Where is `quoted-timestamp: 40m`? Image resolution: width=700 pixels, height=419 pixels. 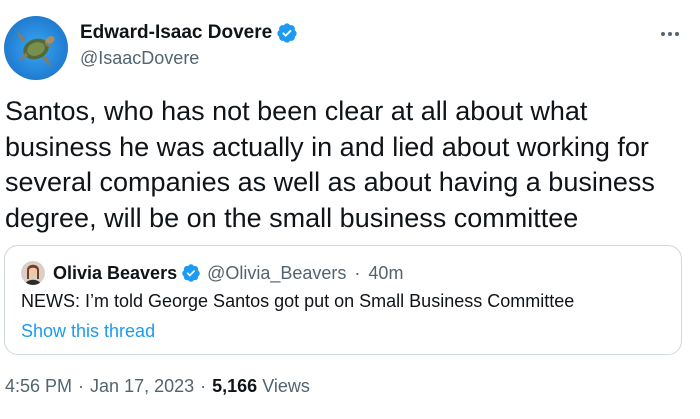
quoted-timestamp: 40m is located at coordinates (386, 272).